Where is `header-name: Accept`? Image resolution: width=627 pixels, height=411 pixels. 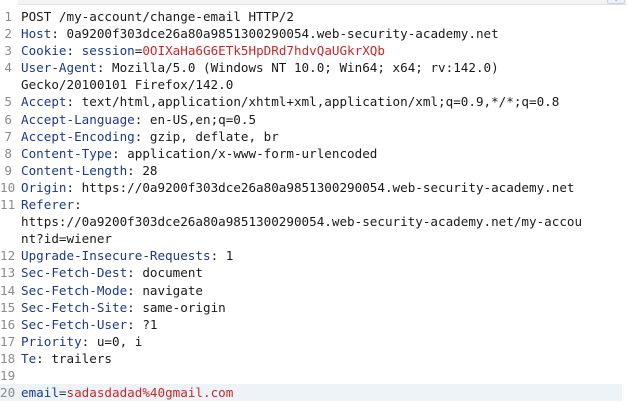
header-name: Accept is located at coordinates (44, 102).